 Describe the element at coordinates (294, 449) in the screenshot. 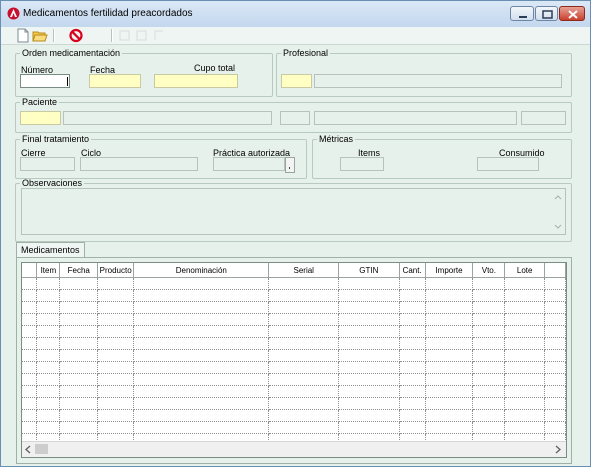

I see `horizontal-scrollbar` at that location.